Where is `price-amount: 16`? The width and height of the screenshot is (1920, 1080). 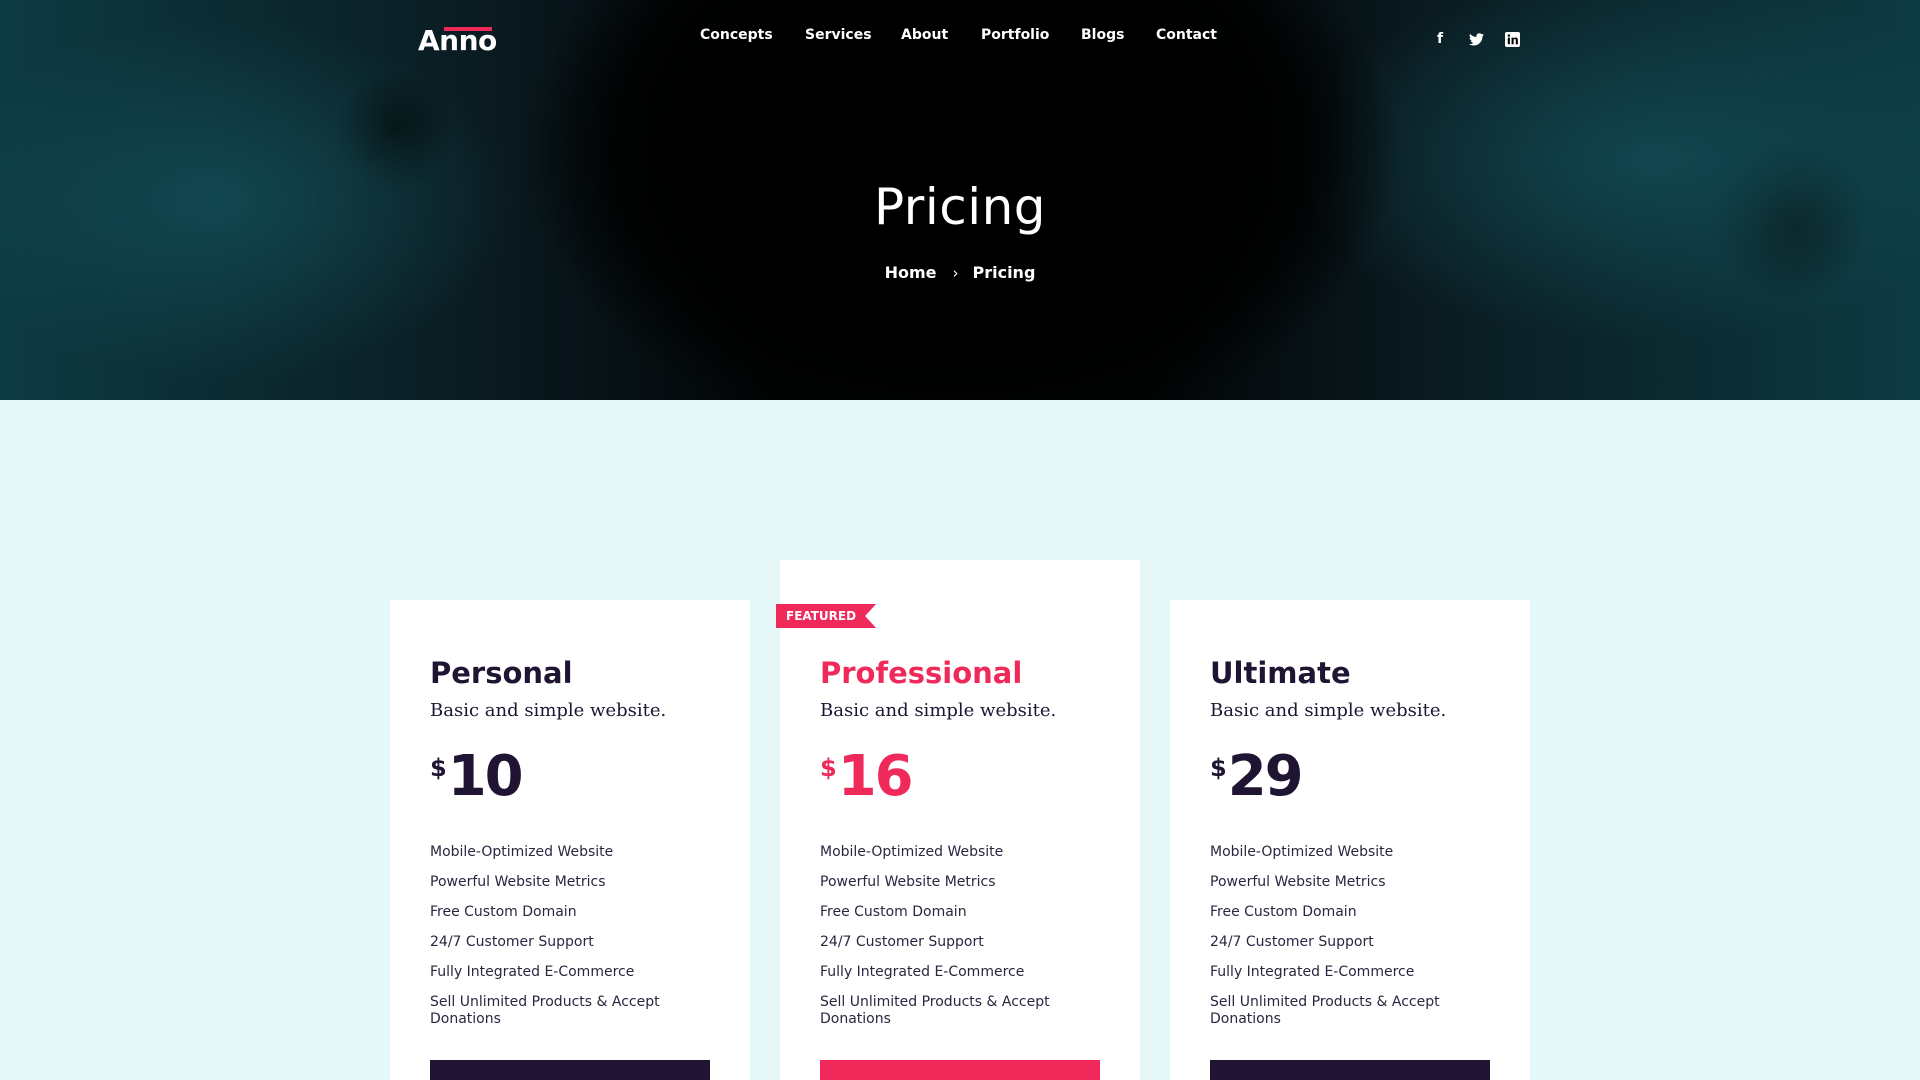
price-amount: 16 is located at coordinates (875, 776).